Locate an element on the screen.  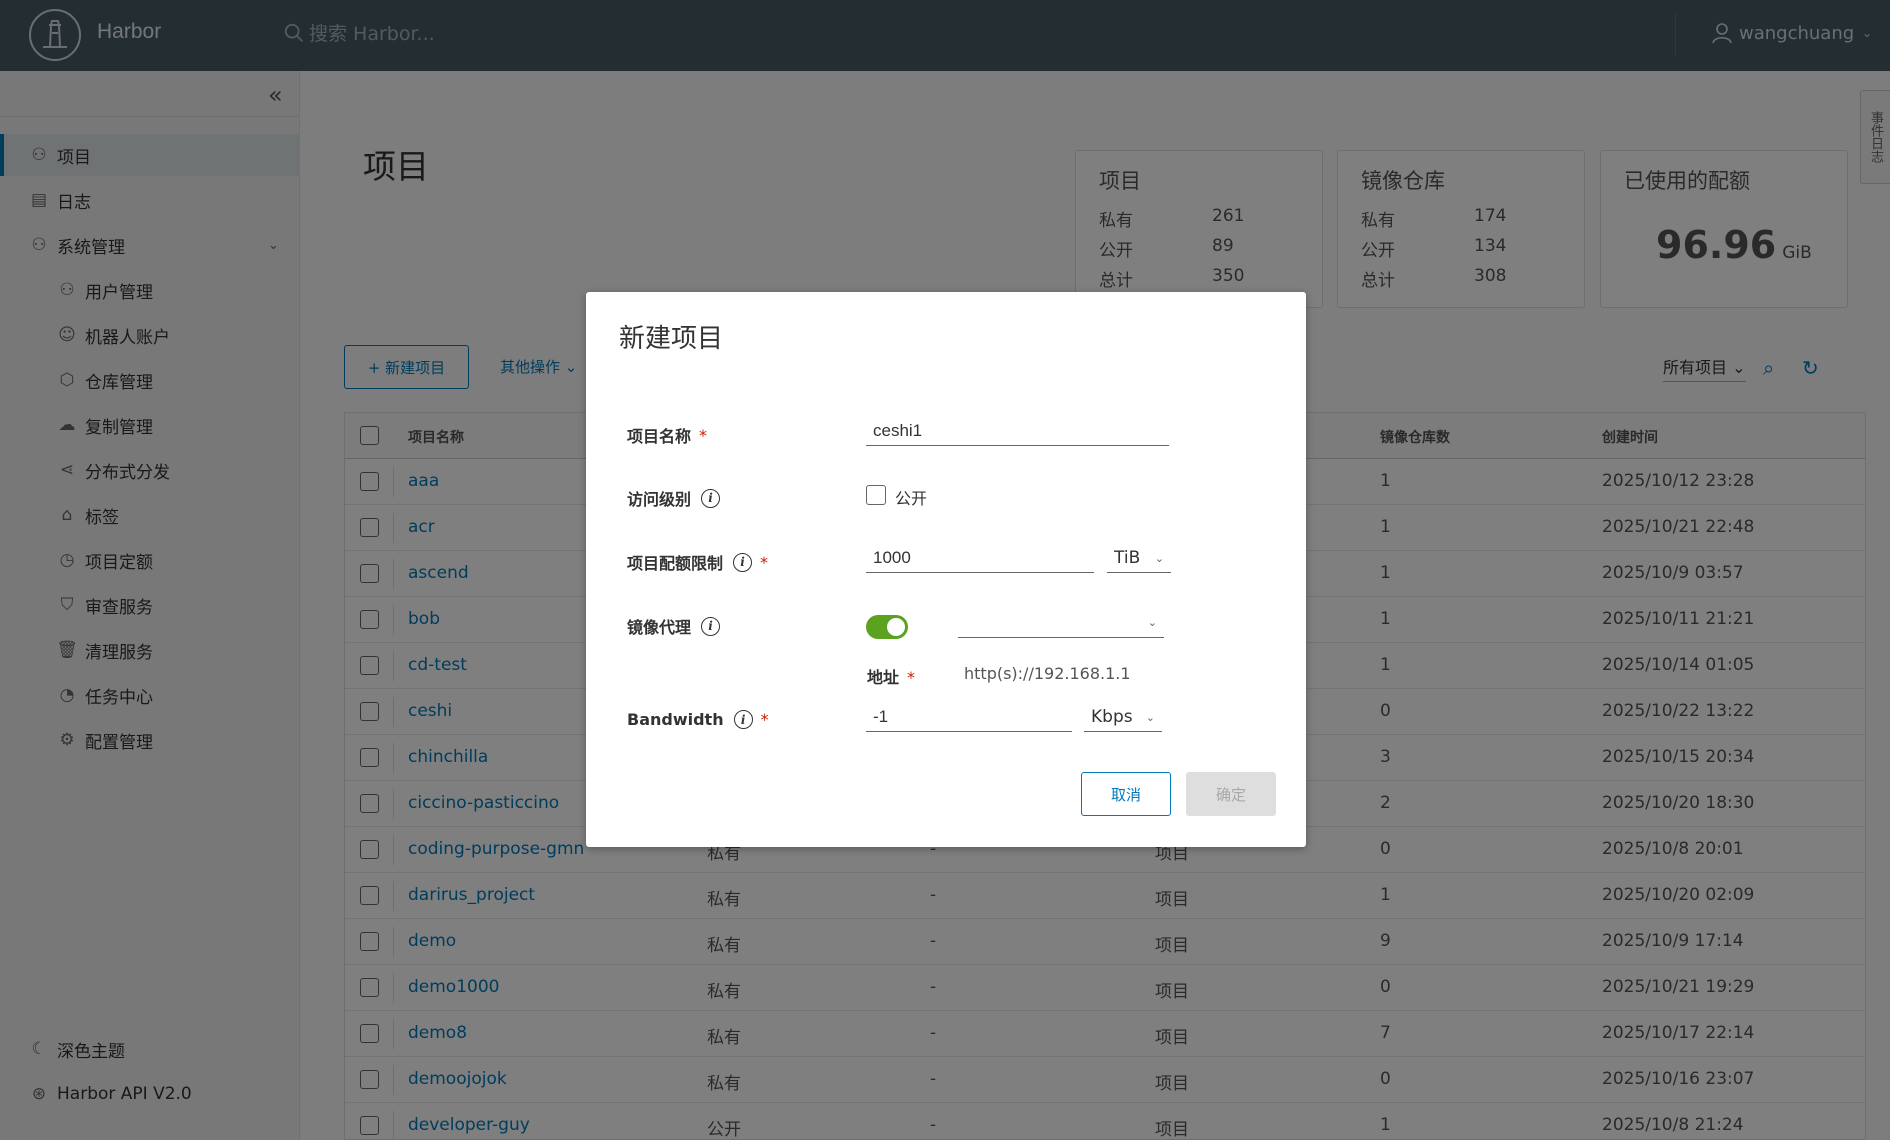
access-level-label: 访问级别 i is located at coordinates (674, 498).